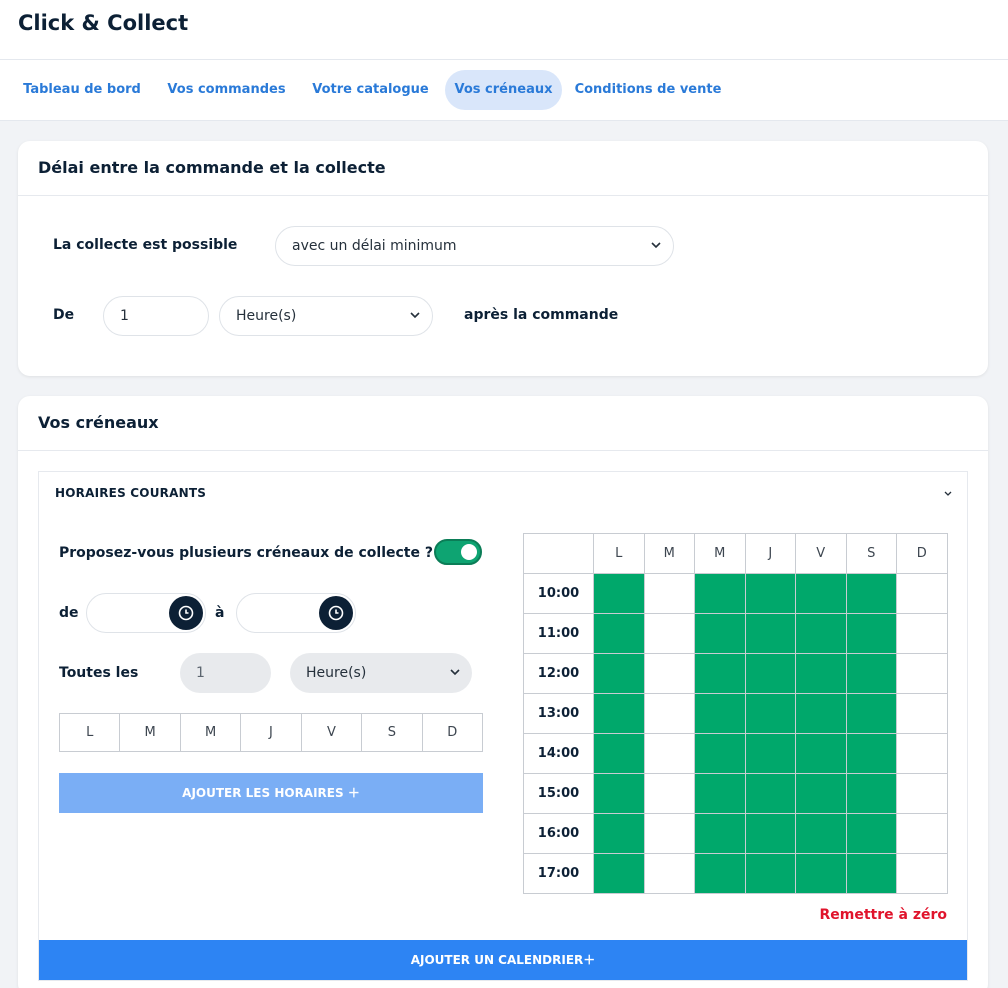 Image resolution: width=1008 pixels, height=988 pixels. Describe the element at coordinates (90, 732) in the screenshot. I see `day-monday: L` at that location.